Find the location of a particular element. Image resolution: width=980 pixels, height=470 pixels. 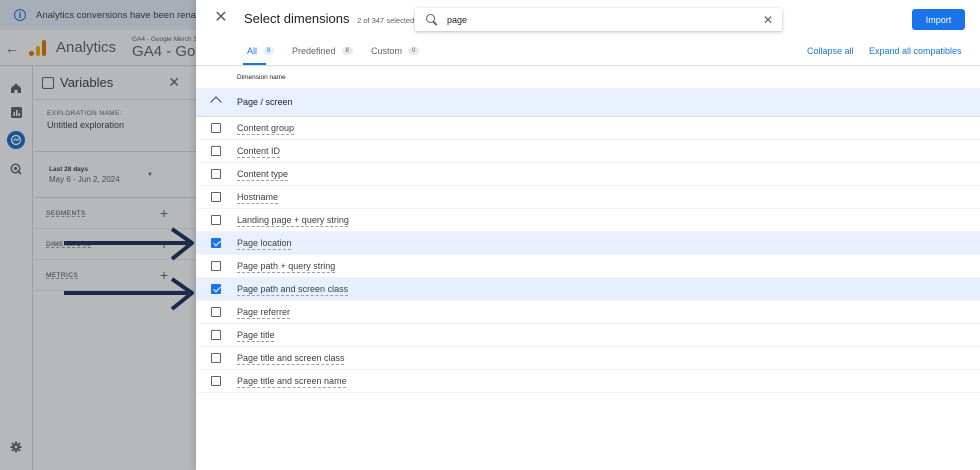

close-dialog-icon: ✕ is located at coordinates (221, 18).